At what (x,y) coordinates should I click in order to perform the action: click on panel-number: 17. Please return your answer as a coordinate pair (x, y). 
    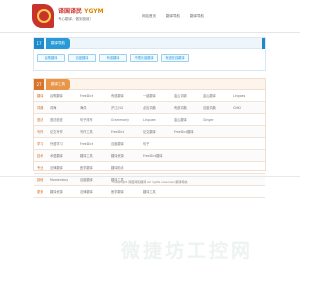
    Looking at the image, I should click on (39, 43).